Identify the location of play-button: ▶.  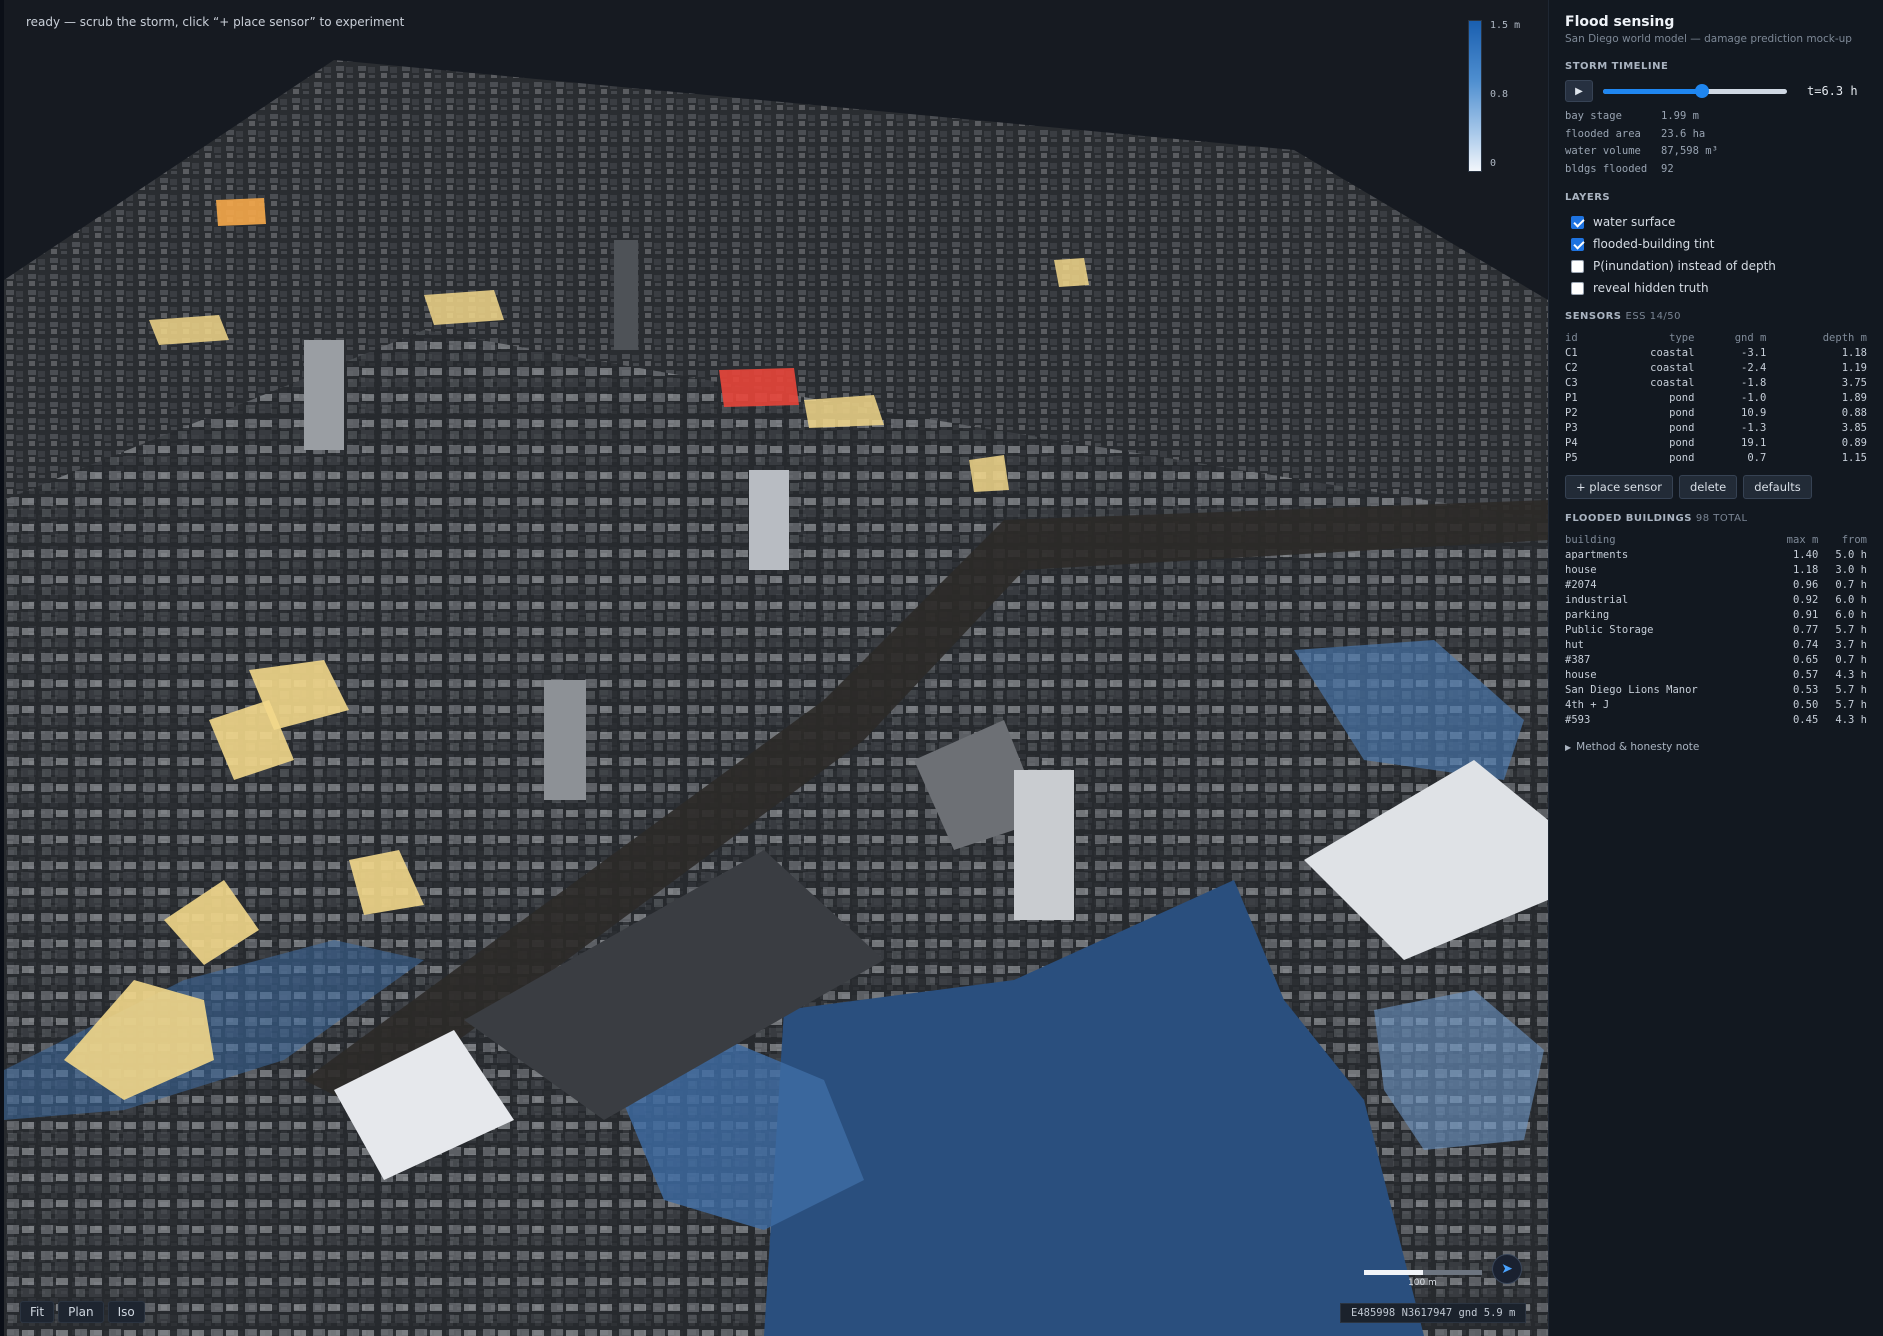
(1579, 91).